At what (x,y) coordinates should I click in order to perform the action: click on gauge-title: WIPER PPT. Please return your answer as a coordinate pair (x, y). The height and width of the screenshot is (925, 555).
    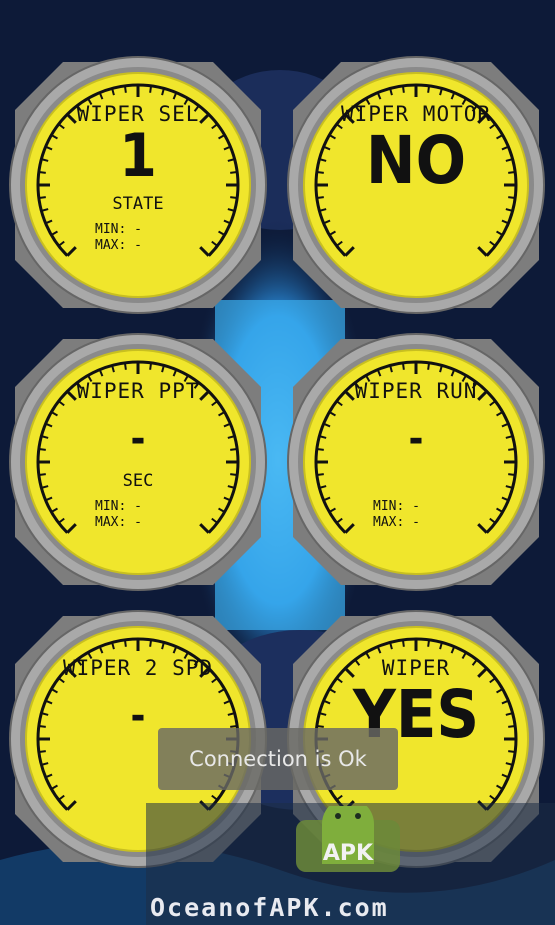
    Looking at the image, I should click on (138, 391).